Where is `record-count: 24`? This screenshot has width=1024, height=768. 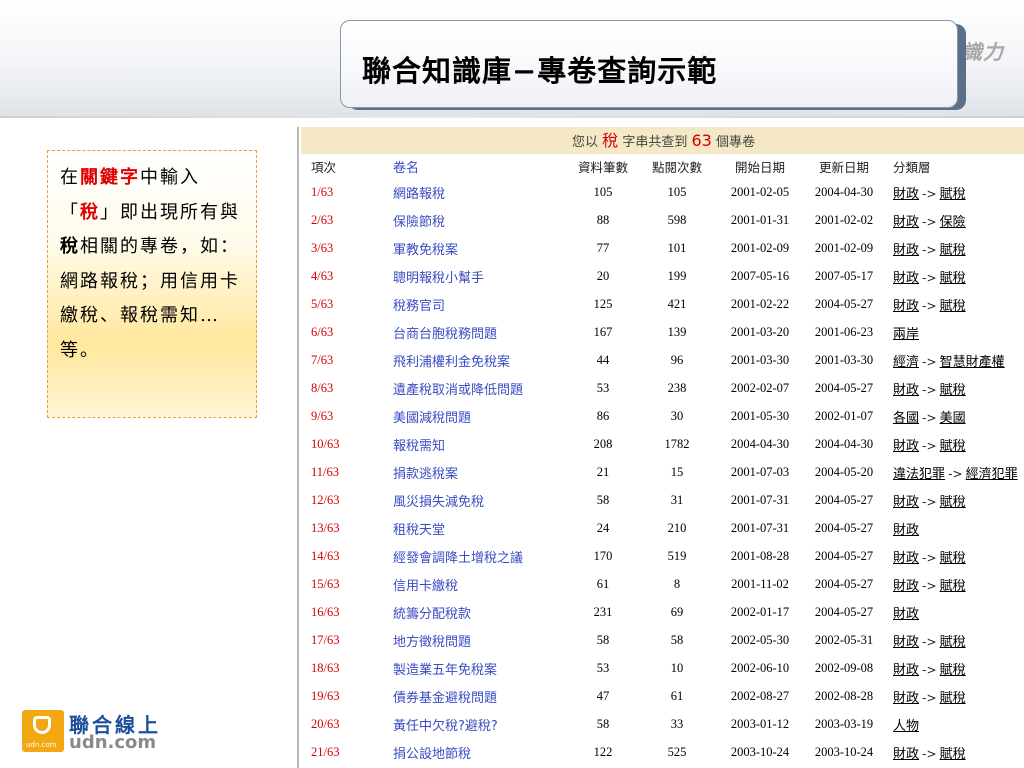
record-count: 24 is located at coordinates (603, 527).